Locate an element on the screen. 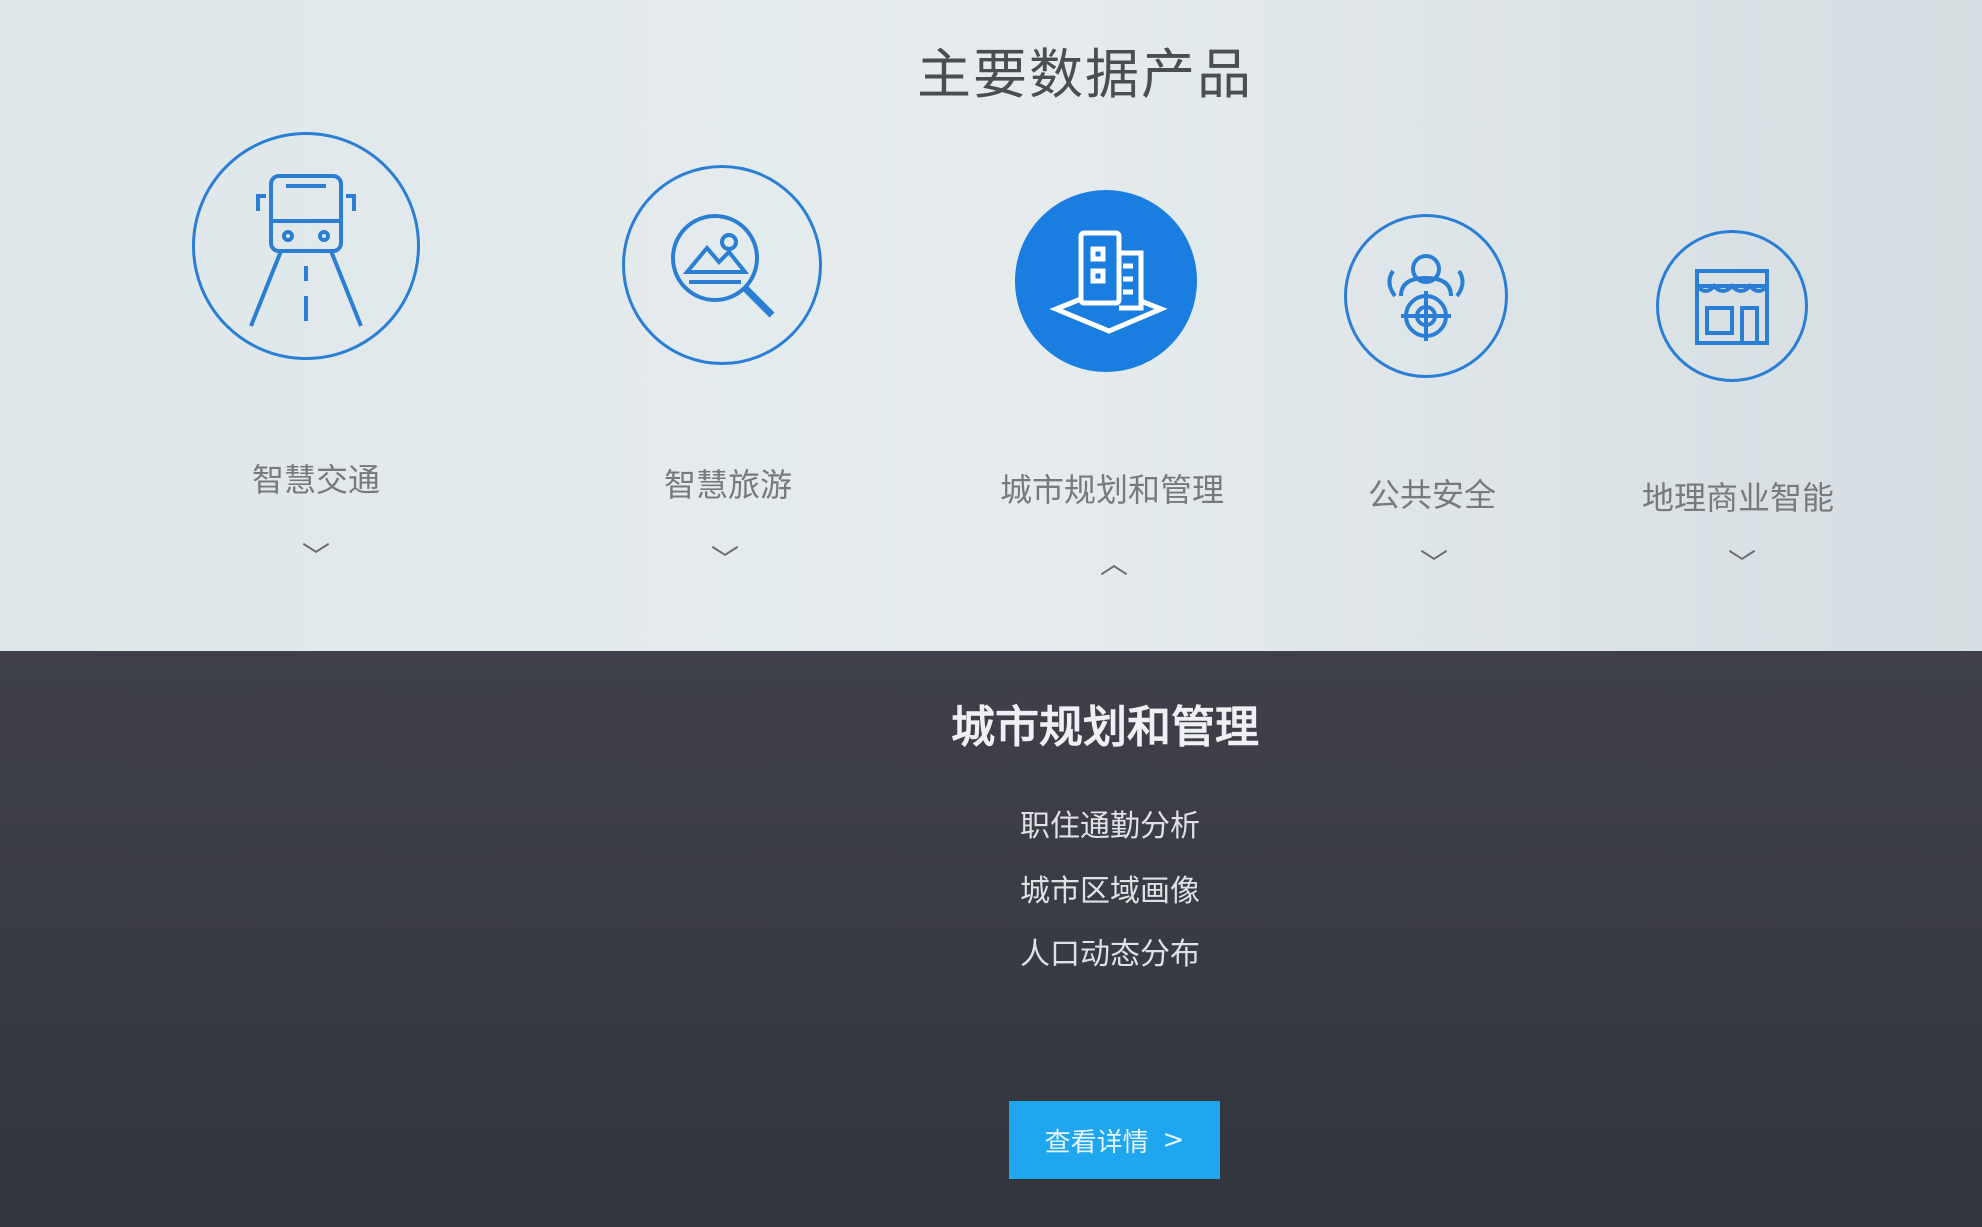 This screenshot has height=1227, width=1982. landscape-search-icon is located at coordinates (722, 265).